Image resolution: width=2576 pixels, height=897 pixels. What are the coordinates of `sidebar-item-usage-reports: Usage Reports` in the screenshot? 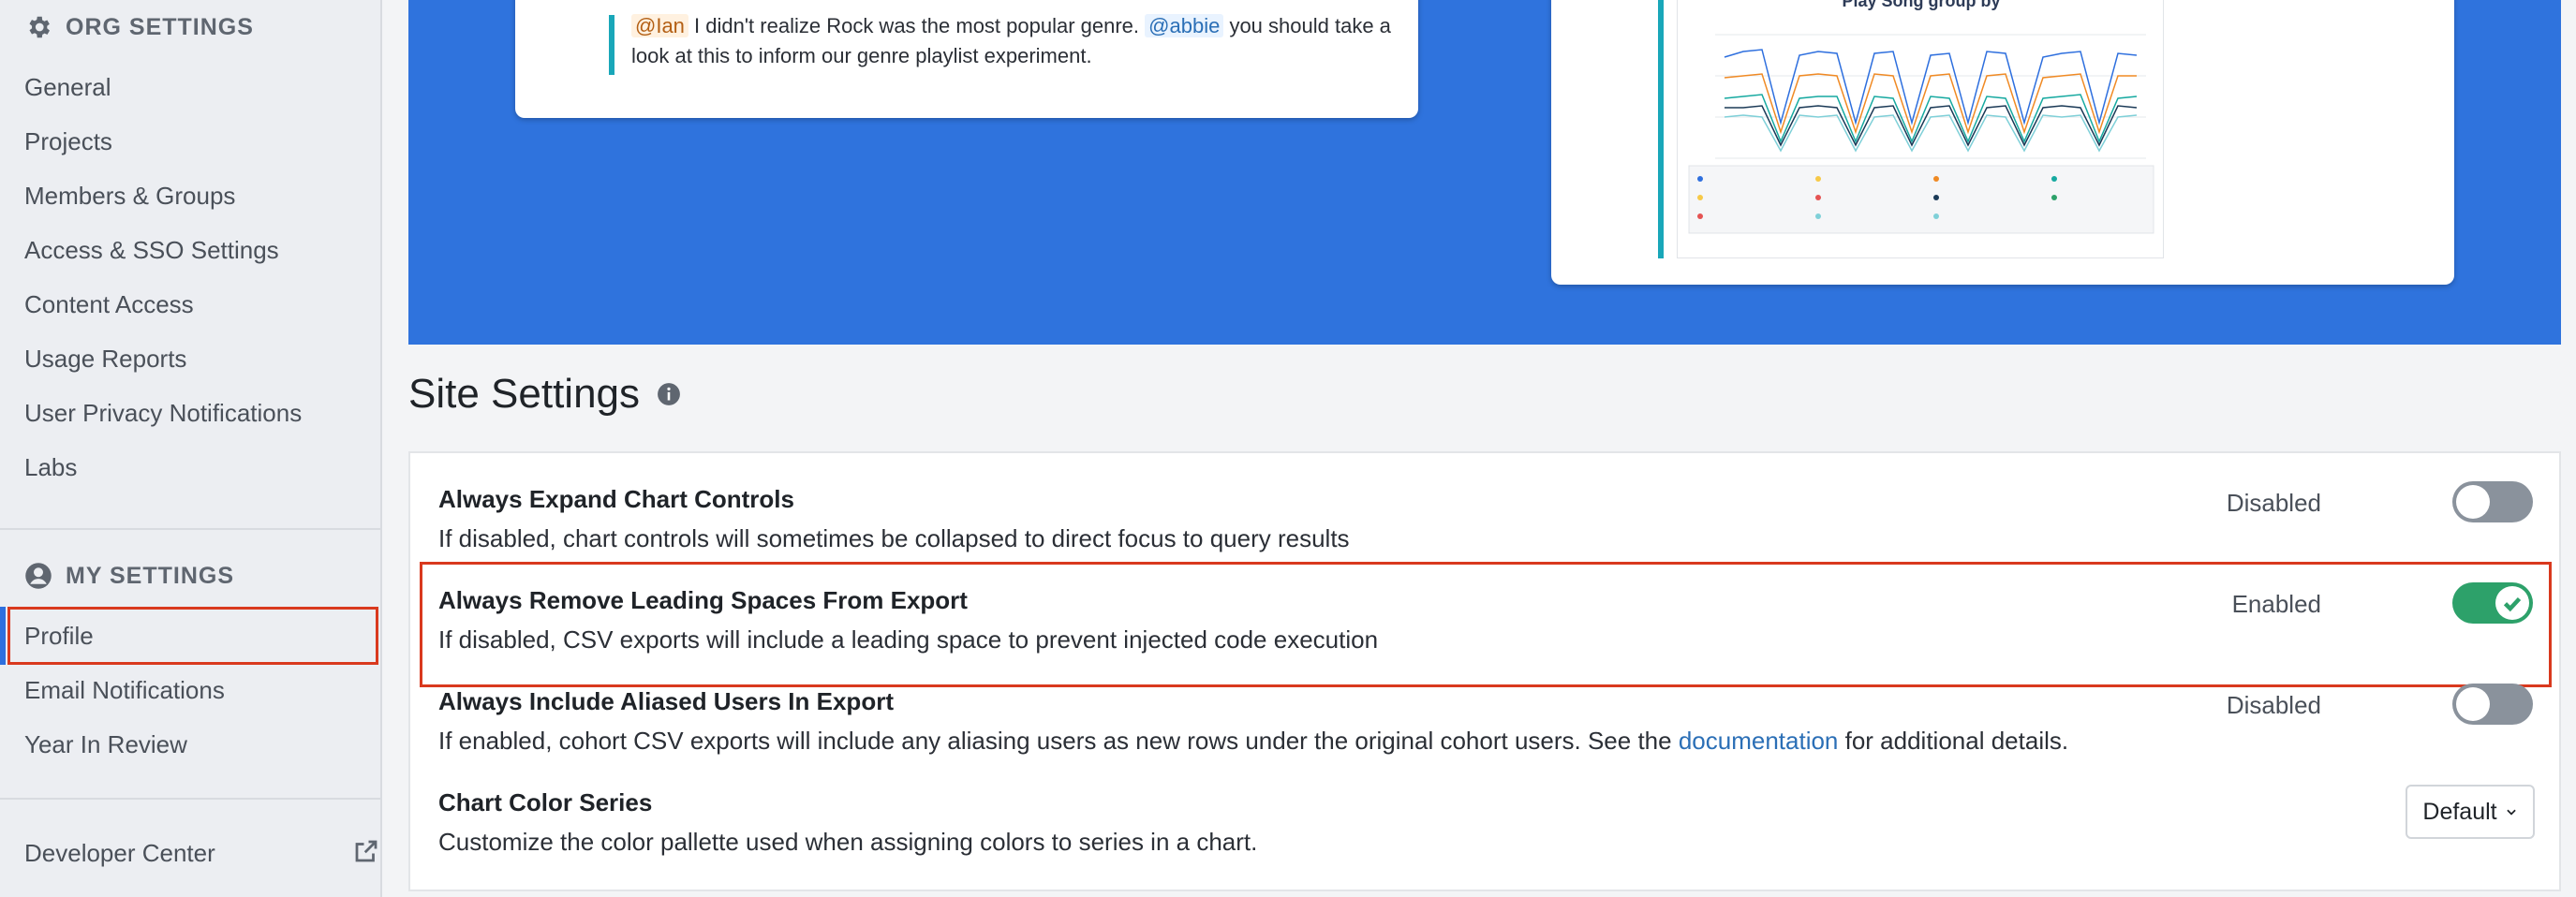 It's located at (105, 359).